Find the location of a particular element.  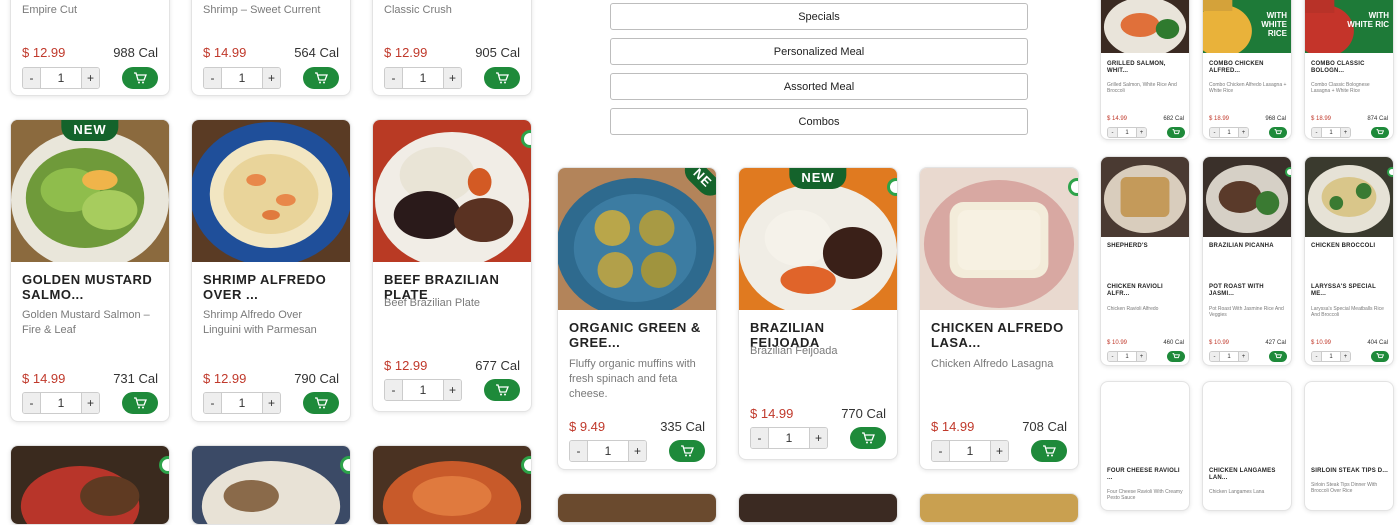

filter-combos: Combos is located at coordinates (819, 121).